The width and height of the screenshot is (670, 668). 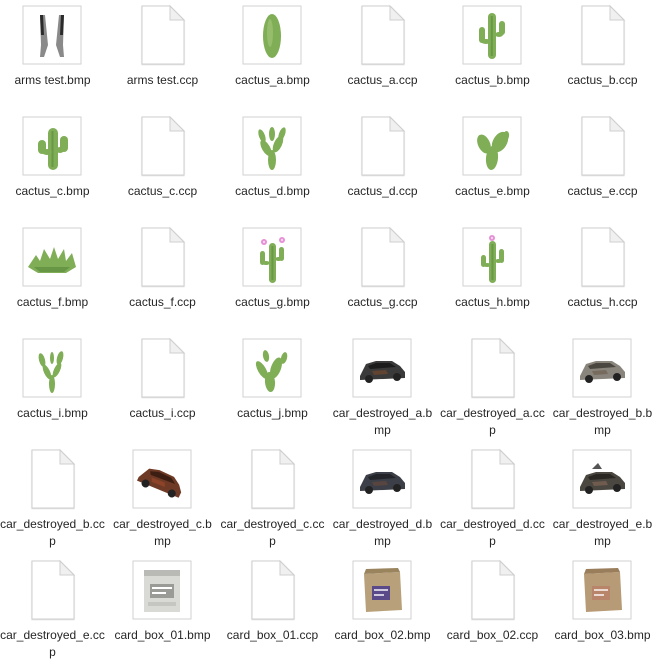 What do you see at coordinates (52, 532) in the screenshot?
I see `file-name-label: car_destroyed_b.ccp` at bounding box center [52, 532].